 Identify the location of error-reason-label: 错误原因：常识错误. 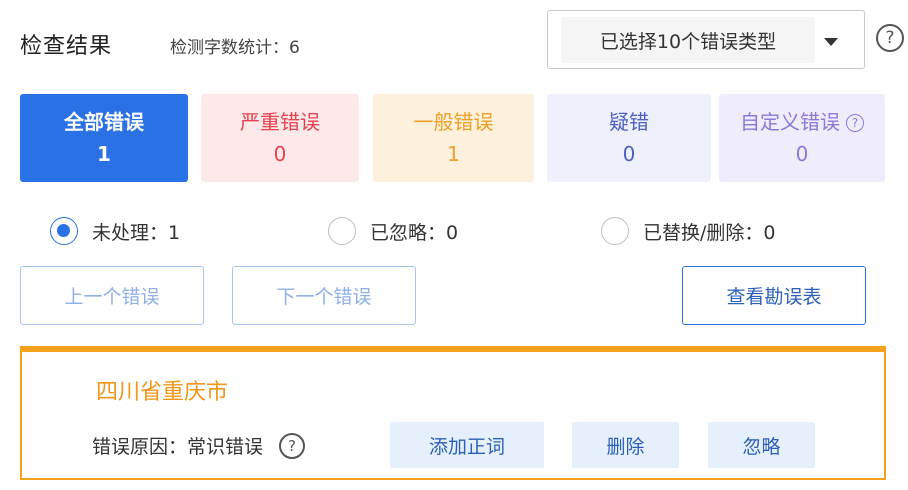
(178, 447).